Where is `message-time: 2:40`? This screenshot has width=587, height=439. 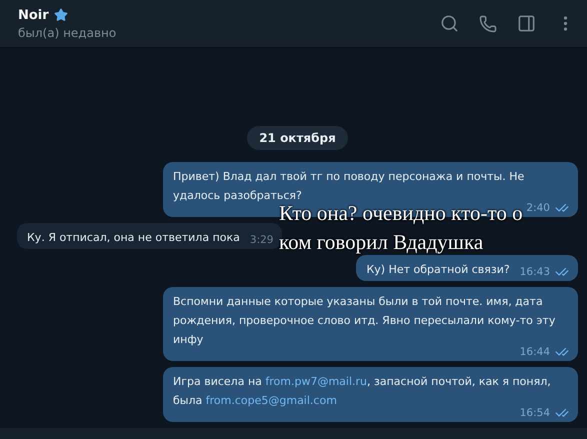
message-time: 2:40 is located at coordinates (538, 208).